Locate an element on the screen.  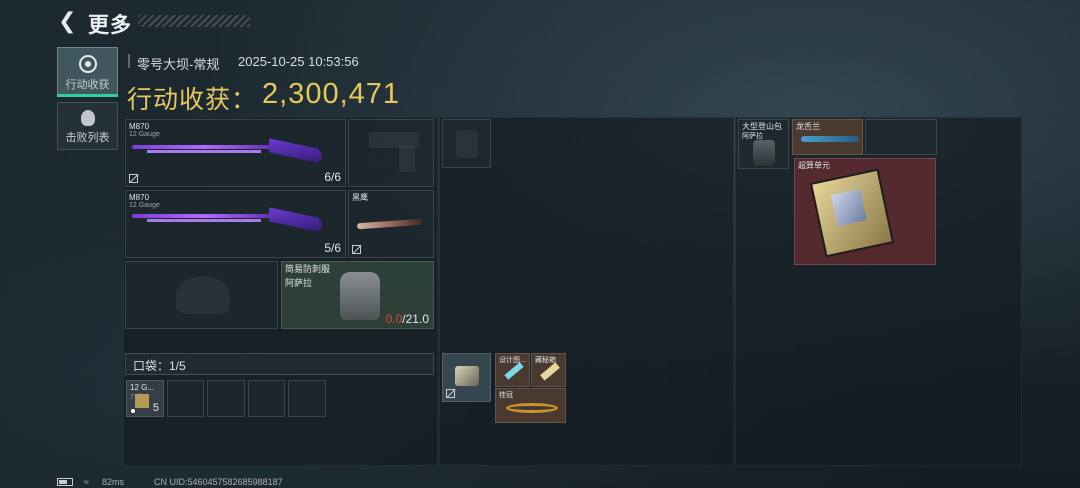
page-title: 更多 is located at coordinates (110, 25).